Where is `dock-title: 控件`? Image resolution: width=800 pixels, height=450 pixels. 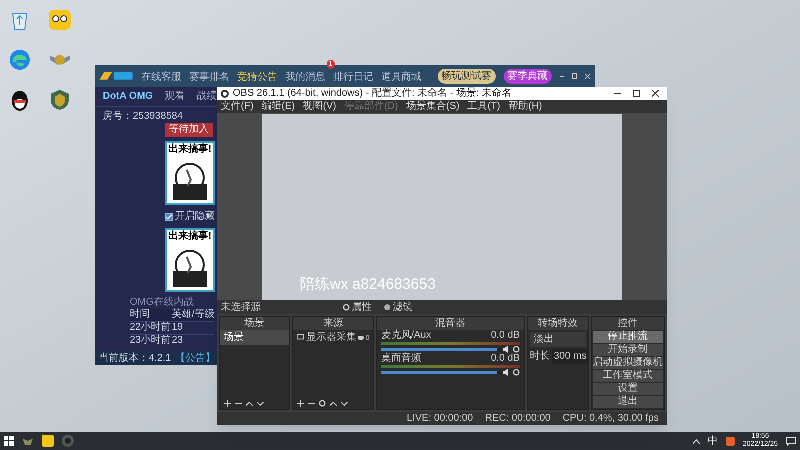
dock-title: 控件 is located at coordinates (628, 323).